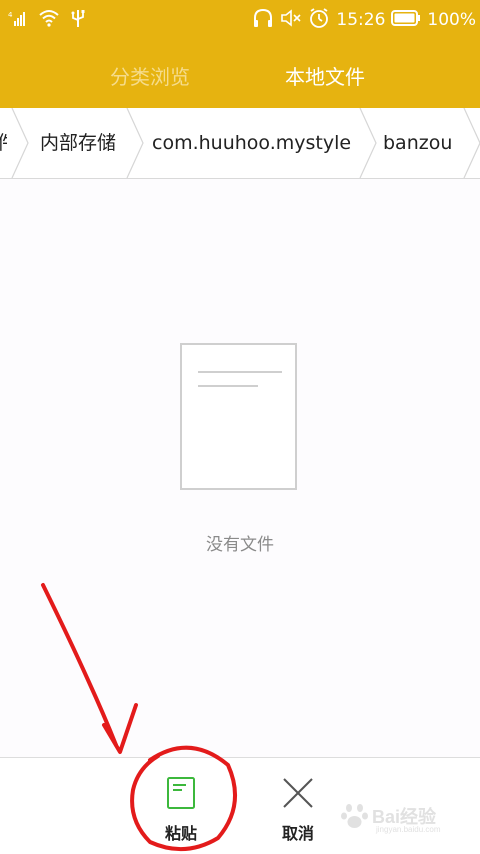  I want to click on signal-icon: 4, so click(18, 20).